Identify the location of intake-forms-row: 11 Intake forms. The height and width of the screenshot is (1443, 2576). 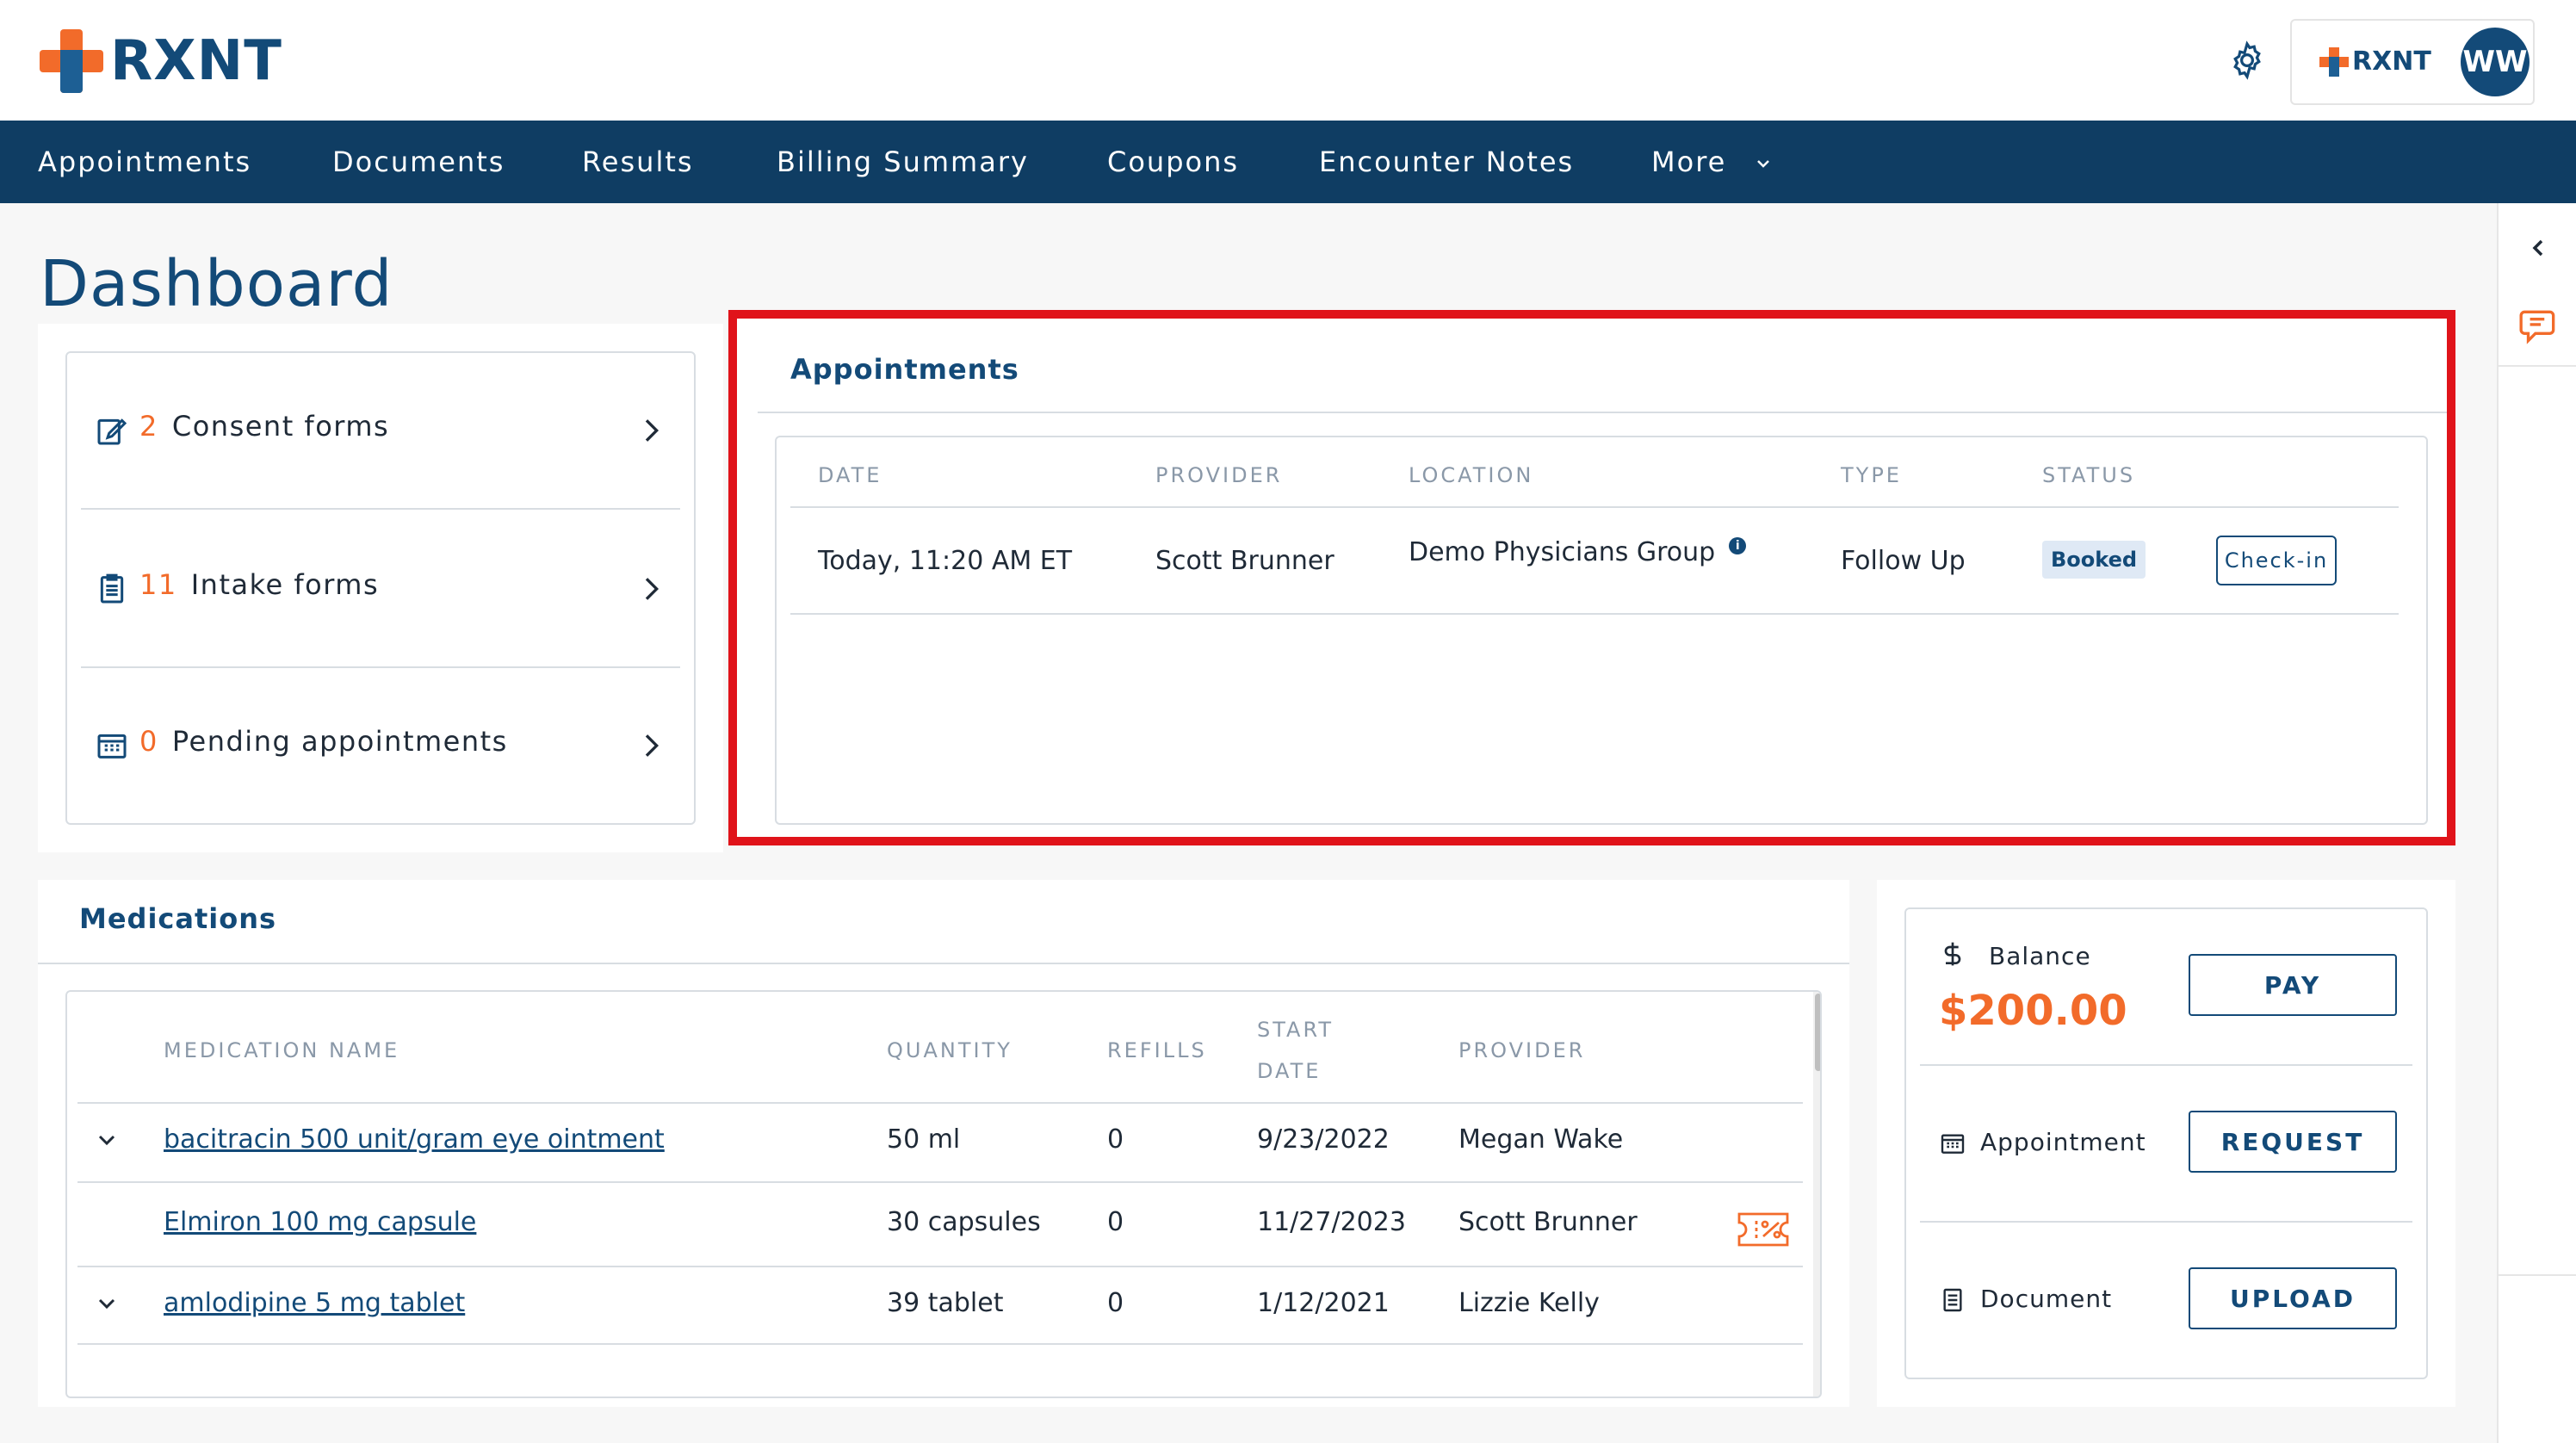
(380, 588).